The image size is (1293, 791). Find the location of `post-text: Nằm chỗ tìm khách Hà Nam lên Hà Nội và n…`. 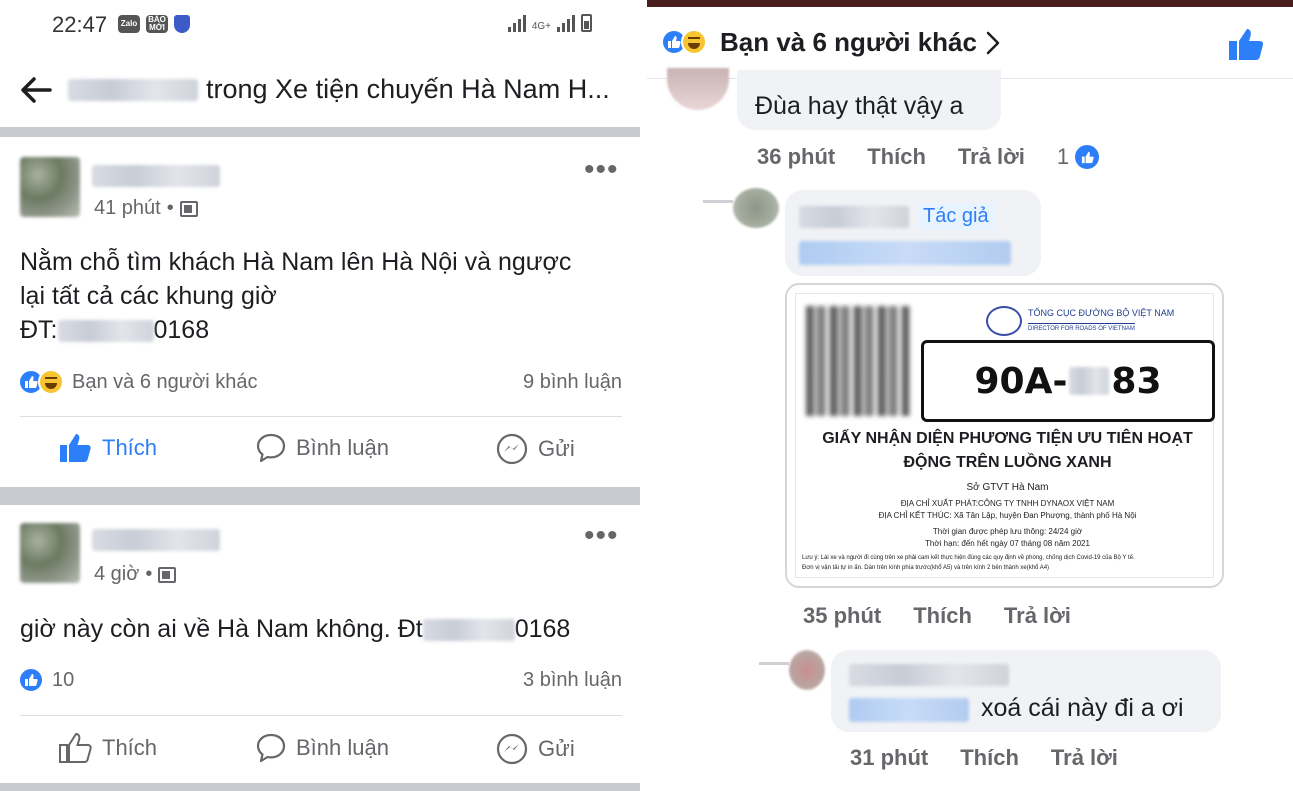

post-text: Nằm chỗ tìm khách Hà Nam lên Hà Nội và n… is located at coordinates (320, 296).